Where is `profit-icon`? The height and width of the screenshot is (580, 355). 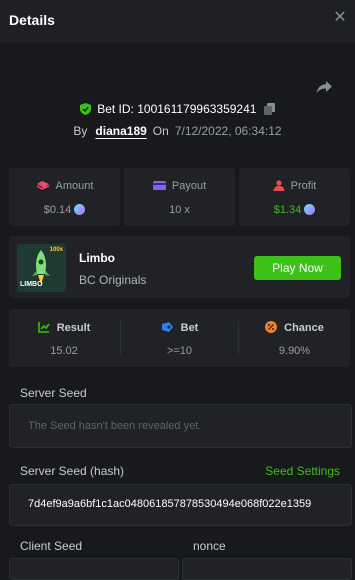 profit-icon is located at coordinates (279, 185).